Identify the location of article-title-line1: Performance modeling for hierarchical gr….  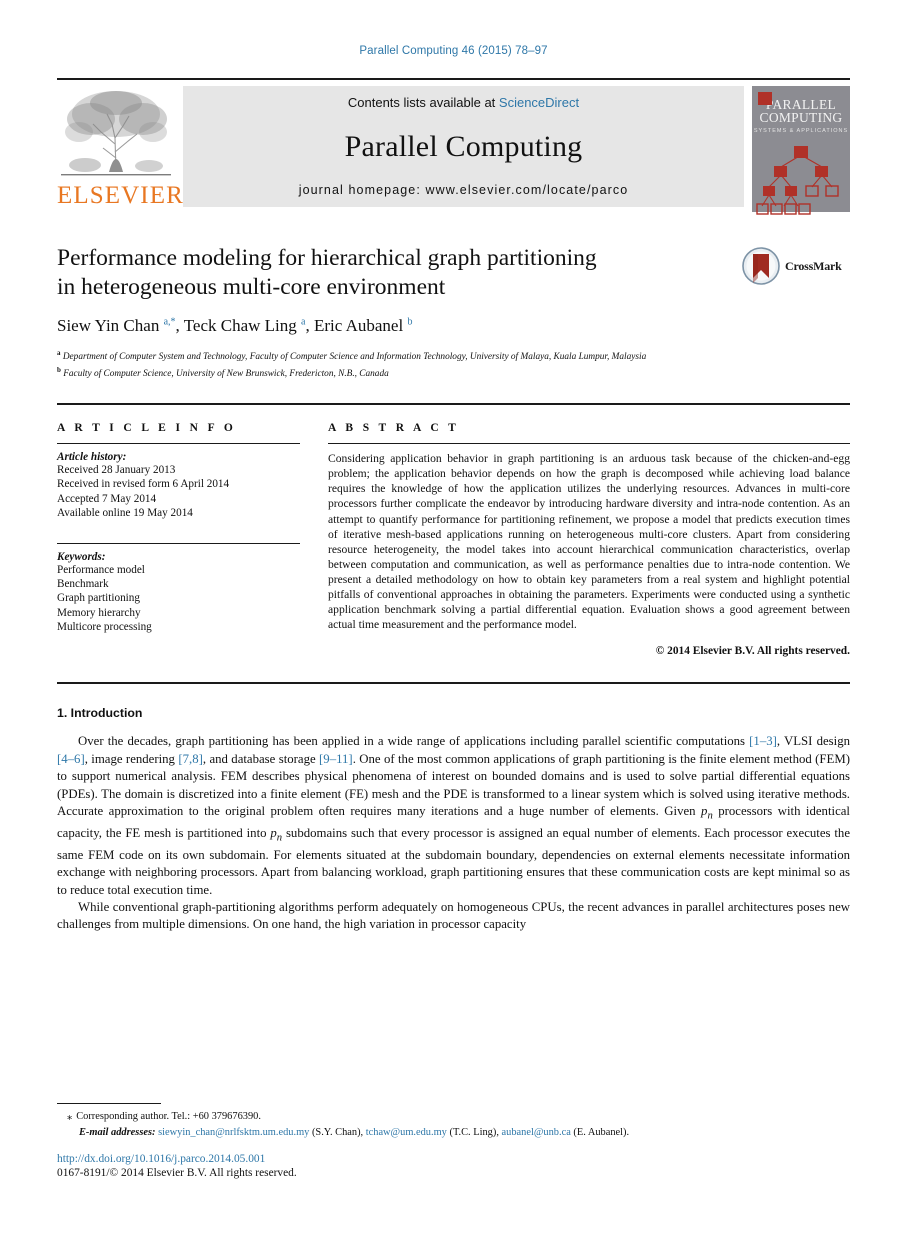
(327, 258).